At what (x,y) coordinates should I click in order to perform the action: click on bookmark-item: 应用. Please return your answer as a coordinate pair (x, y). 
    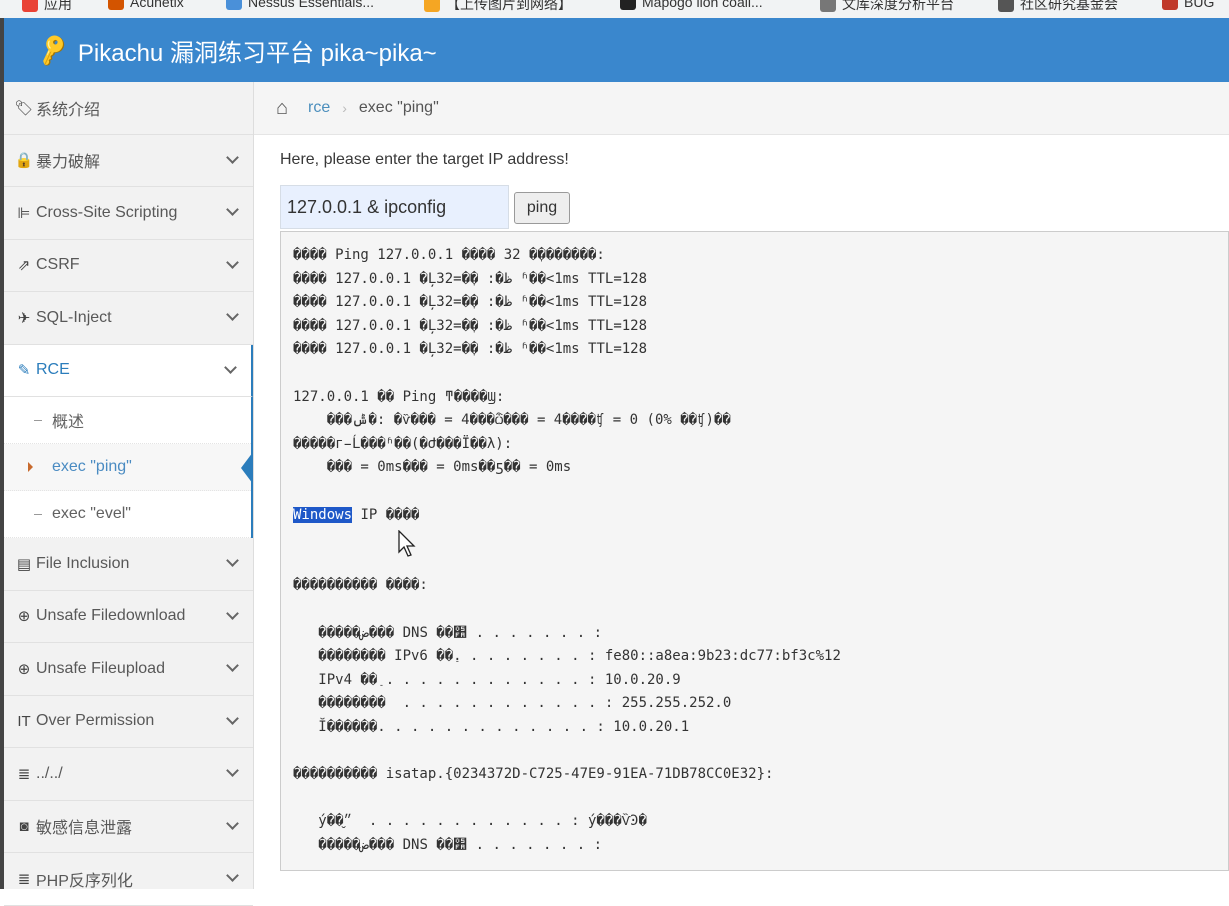
    Looking at the image, I should click on (47, 7).